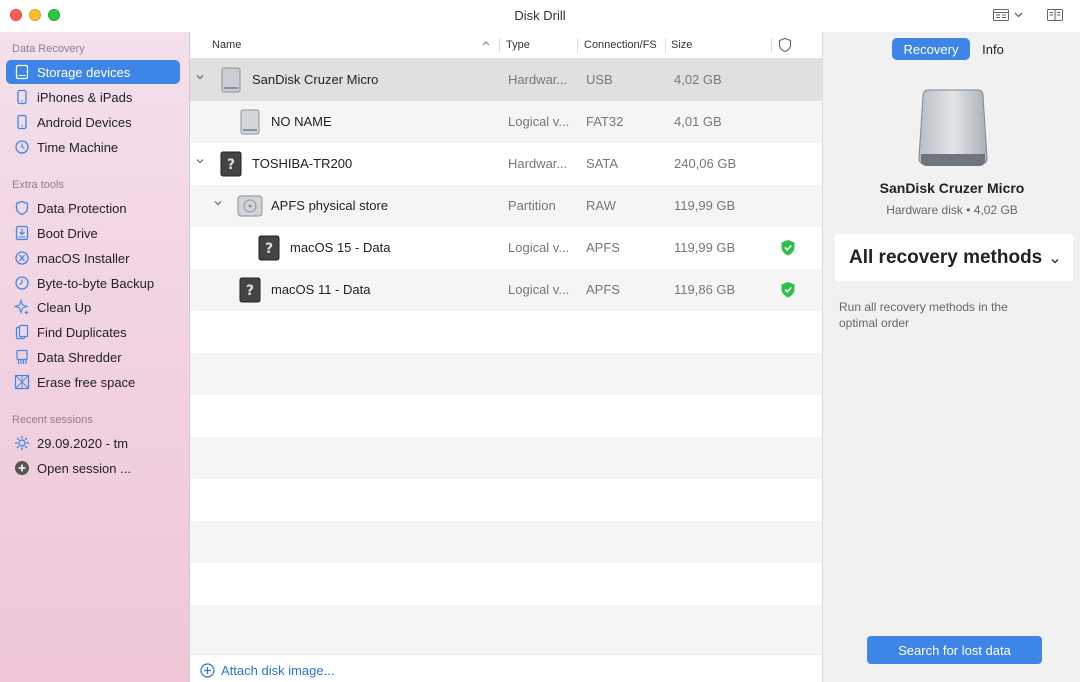 The image size is (1080, 682). I want to click on row-size: 4,02 GB, so click(698, 79).